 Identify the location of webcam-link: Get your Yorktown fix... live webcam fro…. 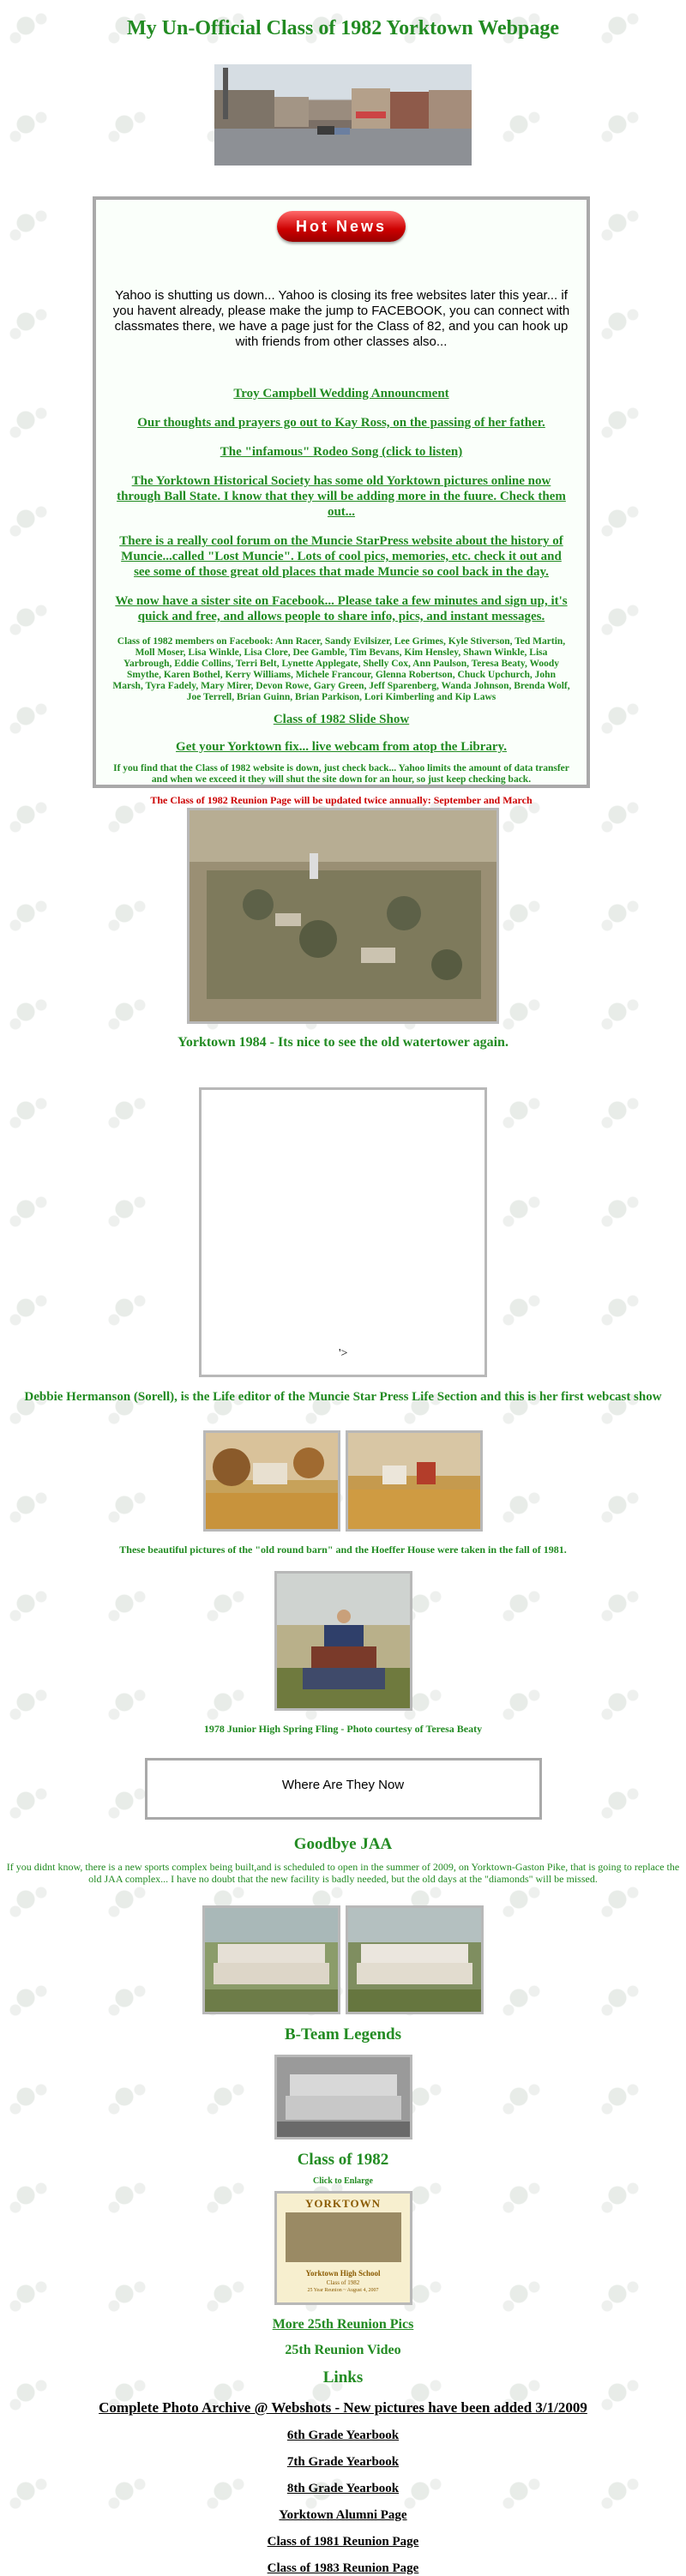
(341, 747).